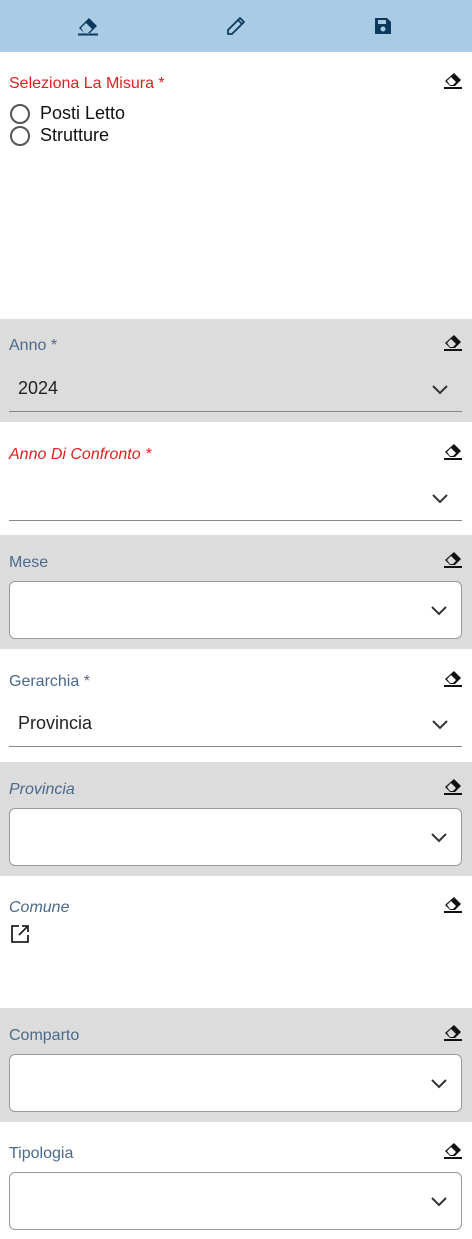 The image size is (472, 1239). I want to click on gerarchia-section: Gerarchia * Provincia, so click(236, 705).